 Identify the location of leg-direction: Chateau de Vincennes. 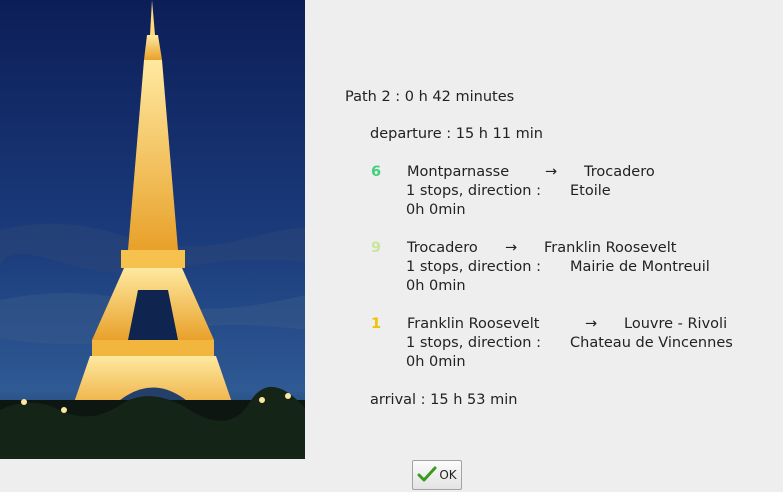
(651, 343).